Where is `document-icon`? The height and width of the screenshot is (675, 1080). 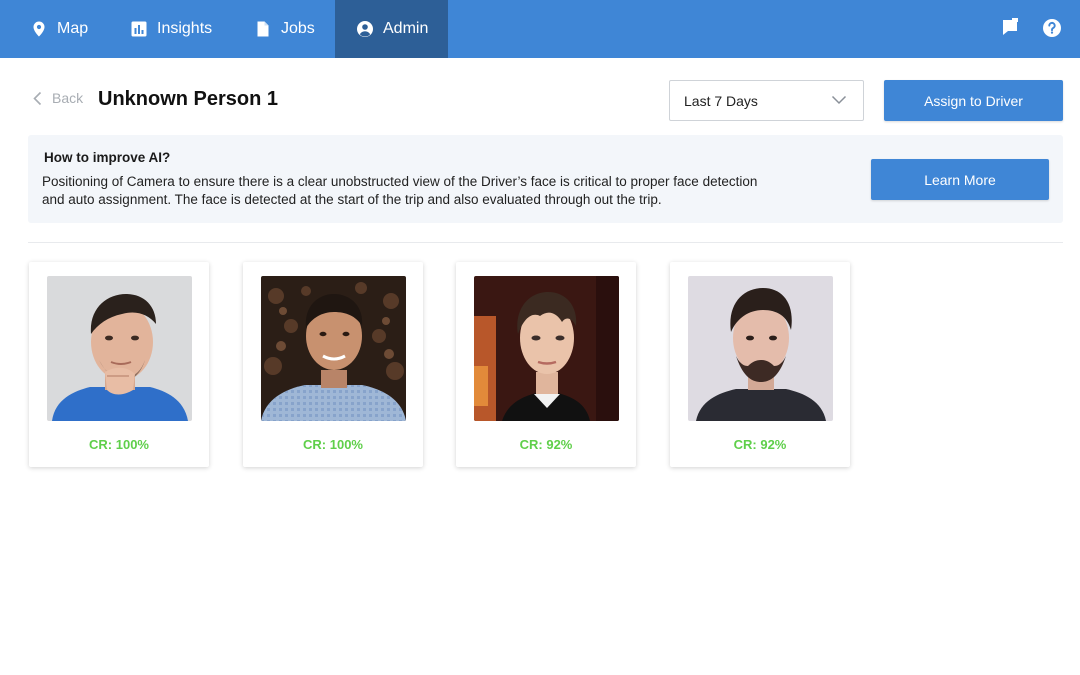 document-icon is located at coordinates (263, 29).